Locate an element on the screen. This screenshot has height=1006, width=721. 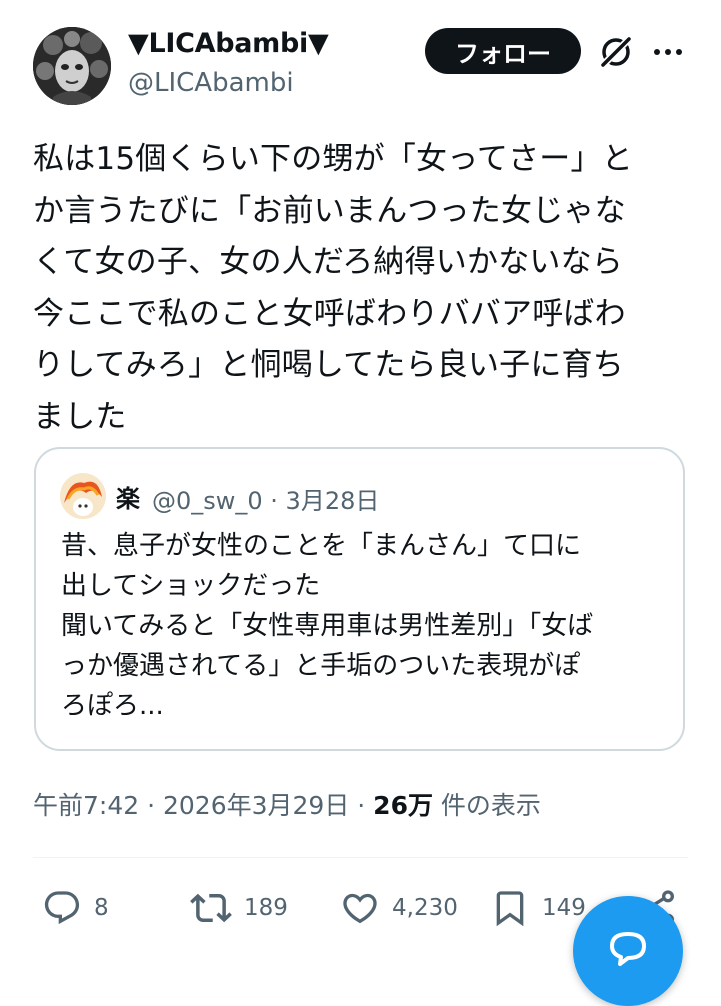
tweet-meta: 午前7:42 · 2026年3月29日 · 26万 件の表示 is located at coordinates (287, 804).